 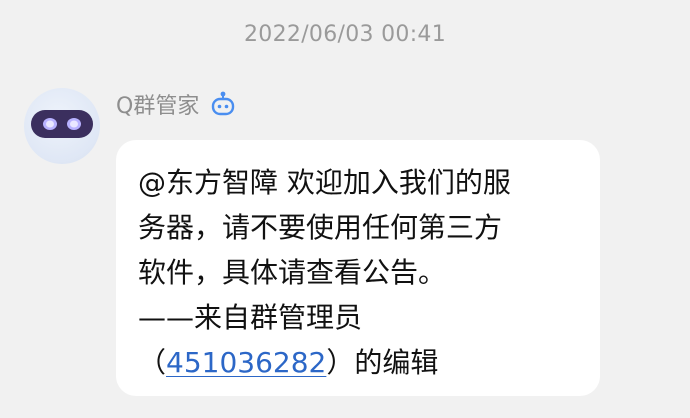 What do you see at coordinates (223, 104) in the screenshot?
I see `robot-icon` at bounding box center [223, 104].